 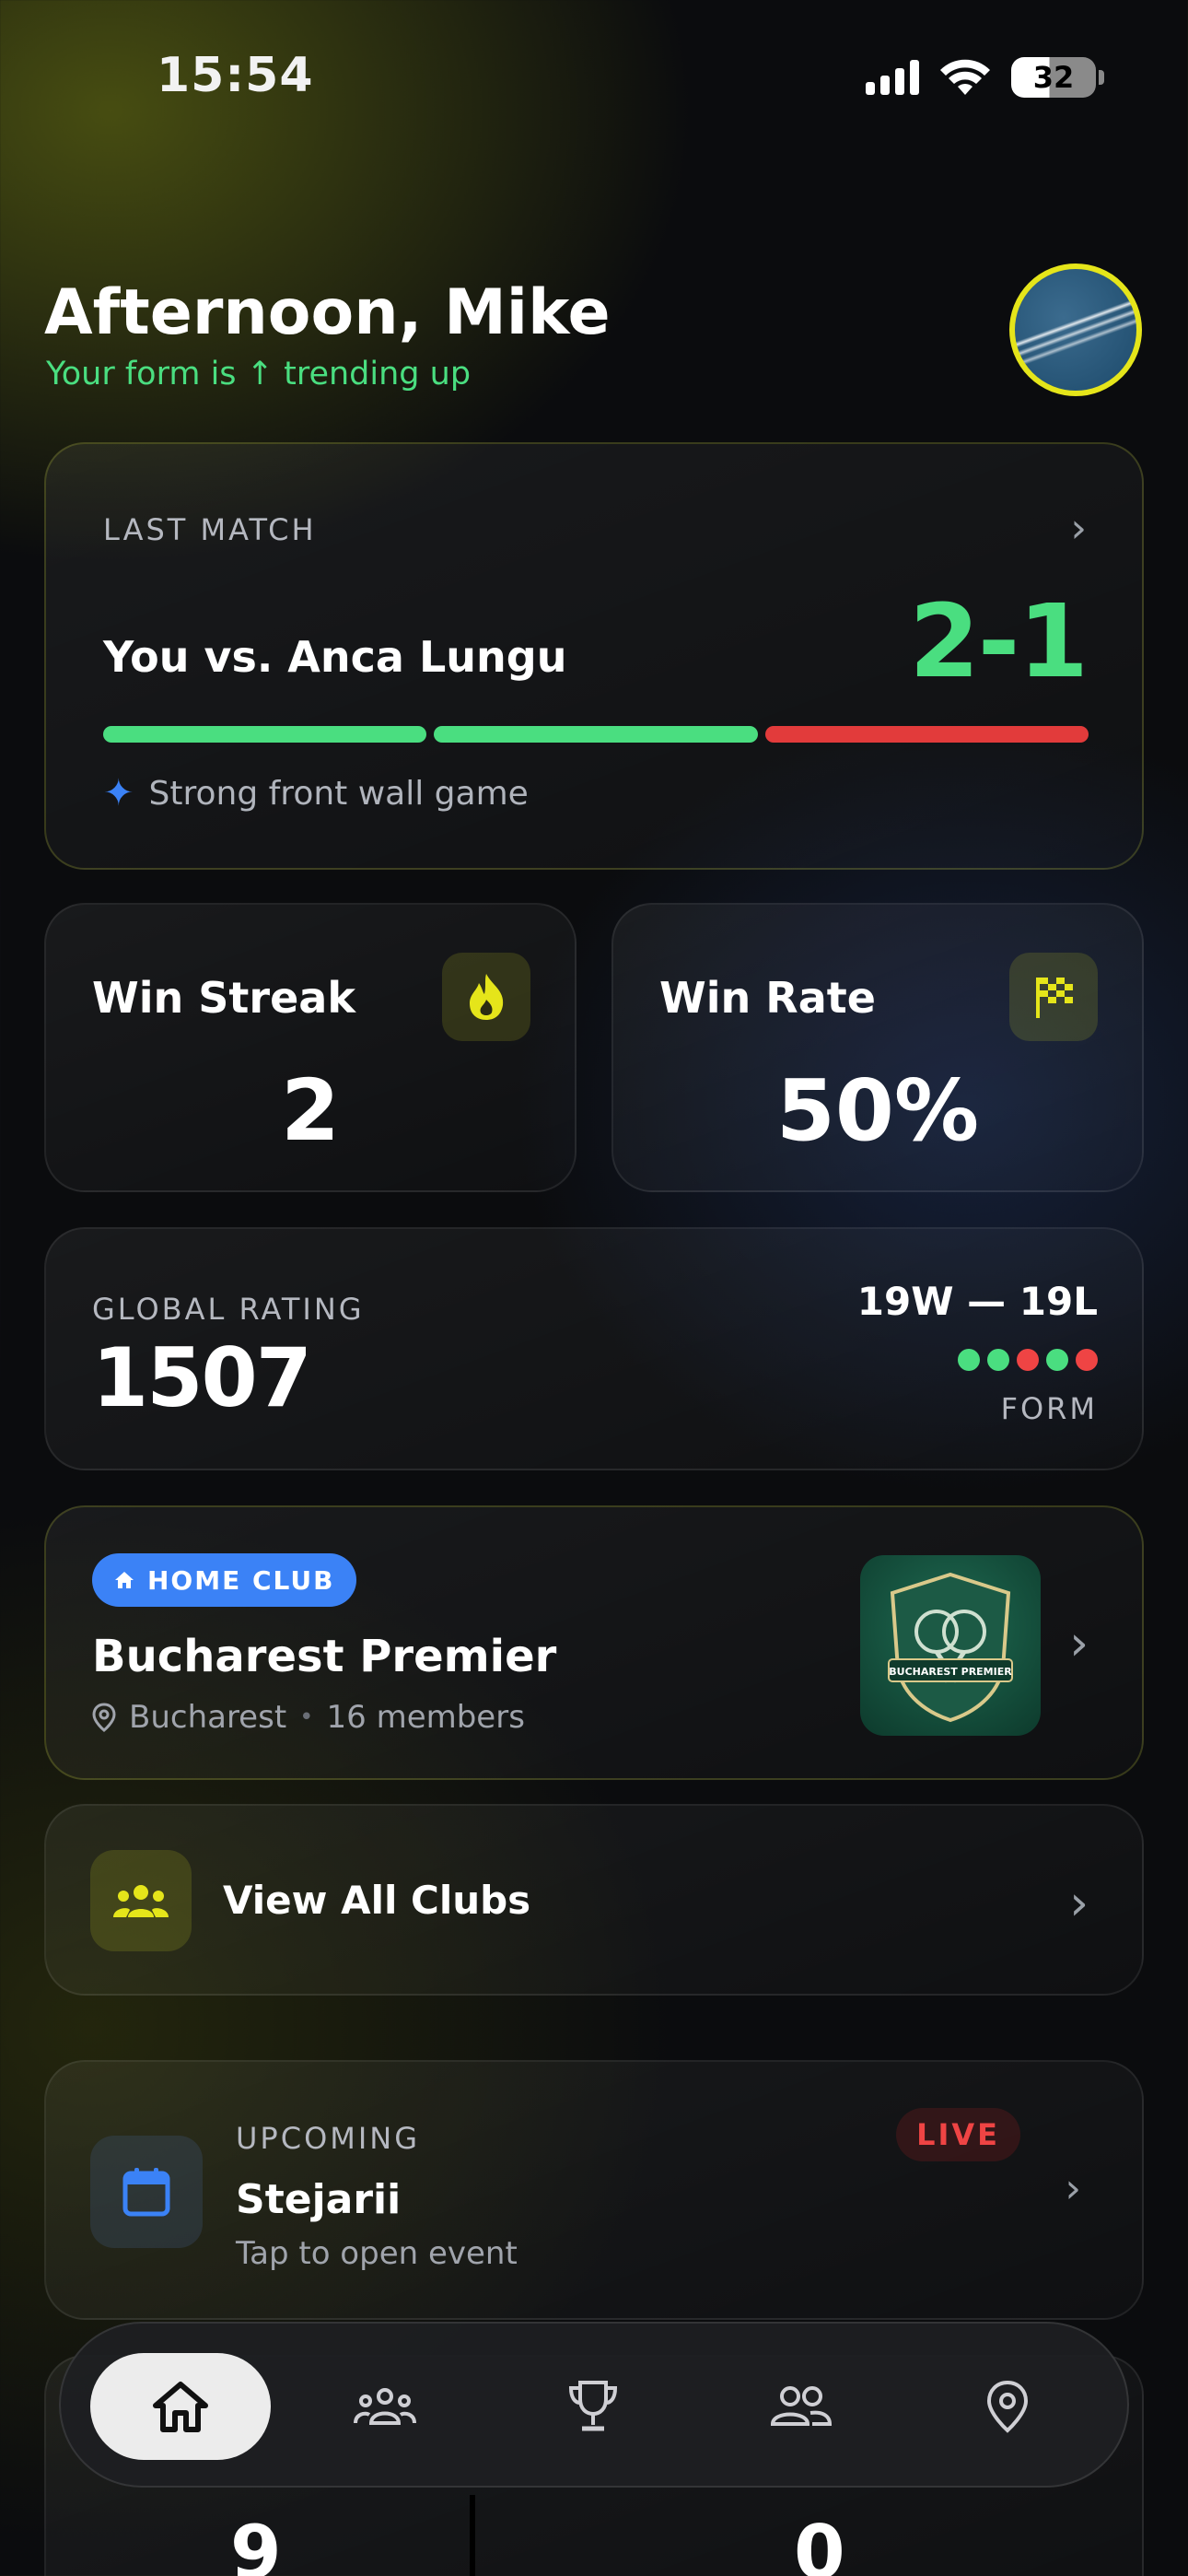 What do you see at coordinates (594, 1348) in the screenshot?
I see `global-rating-card: GLOBAL RATING 1507 19W — 19L FORM` at bounding box center [594, 1348].